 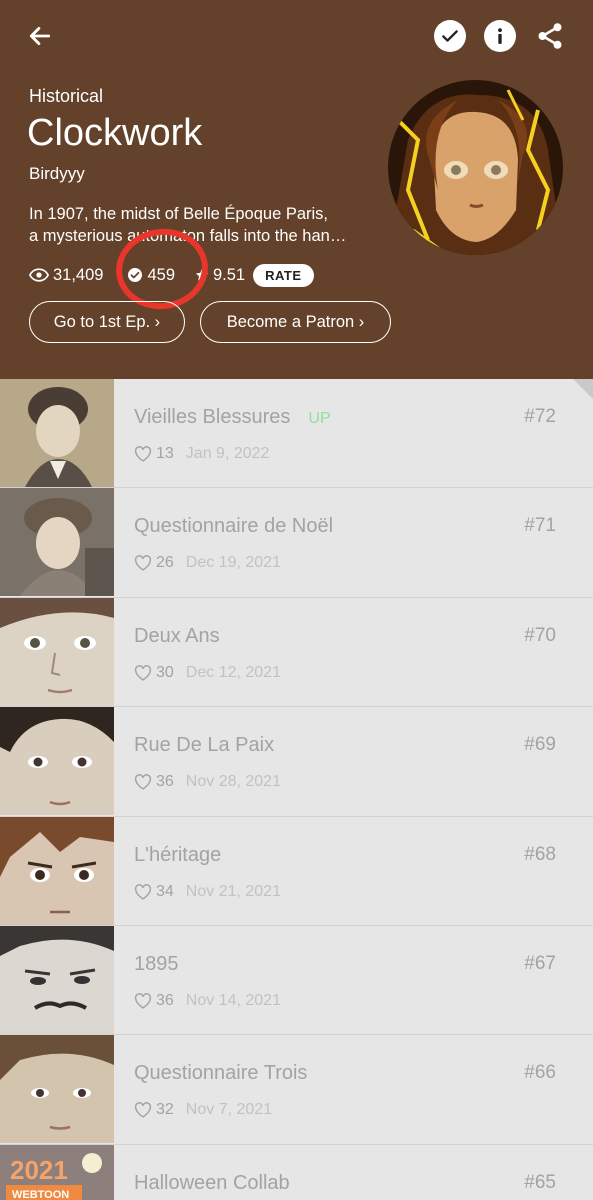 I want to click on views-count: 31,409, so click(x=78, y=274).